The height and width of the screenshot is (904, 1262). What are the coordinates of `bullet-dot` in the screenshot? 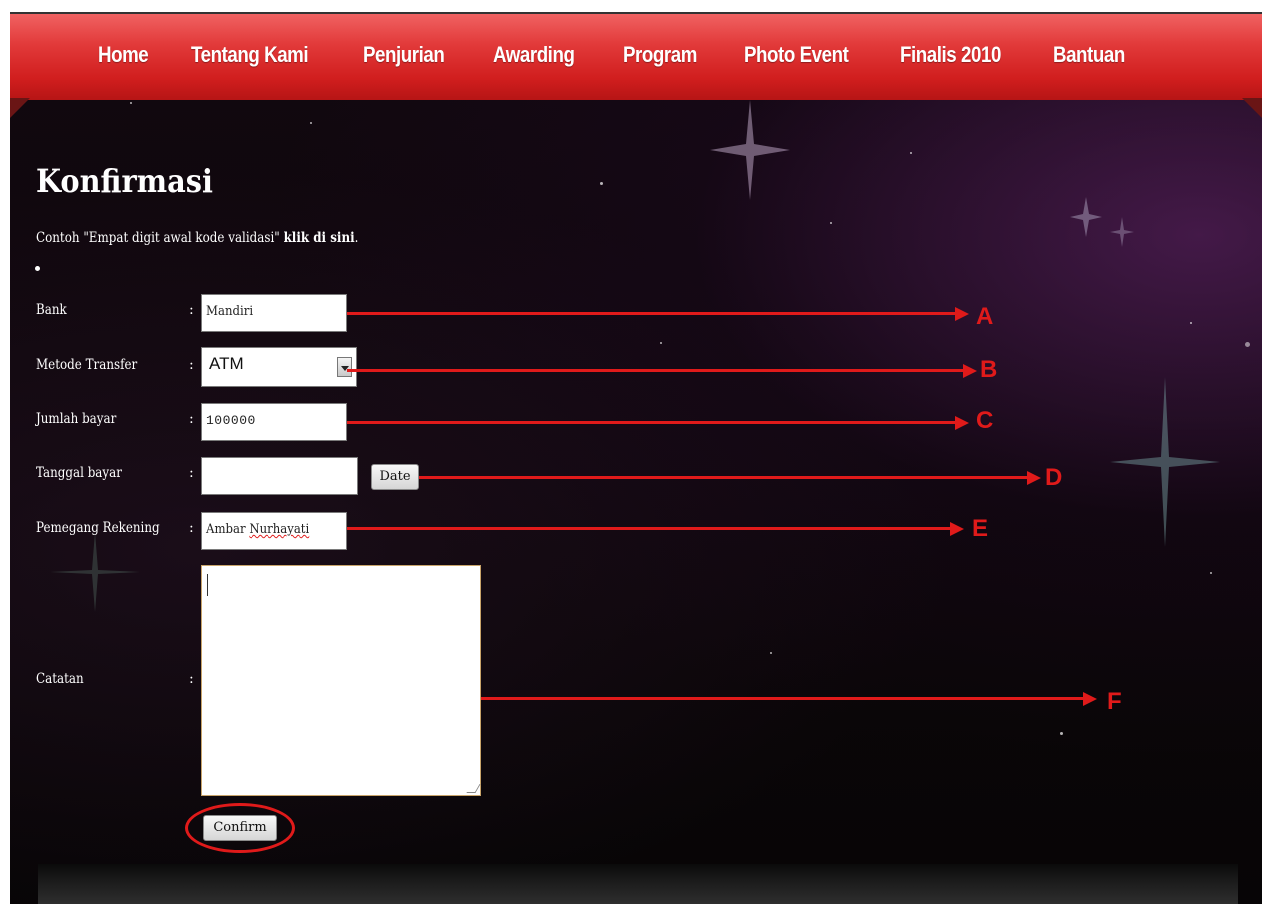 It's located at (37, 268).